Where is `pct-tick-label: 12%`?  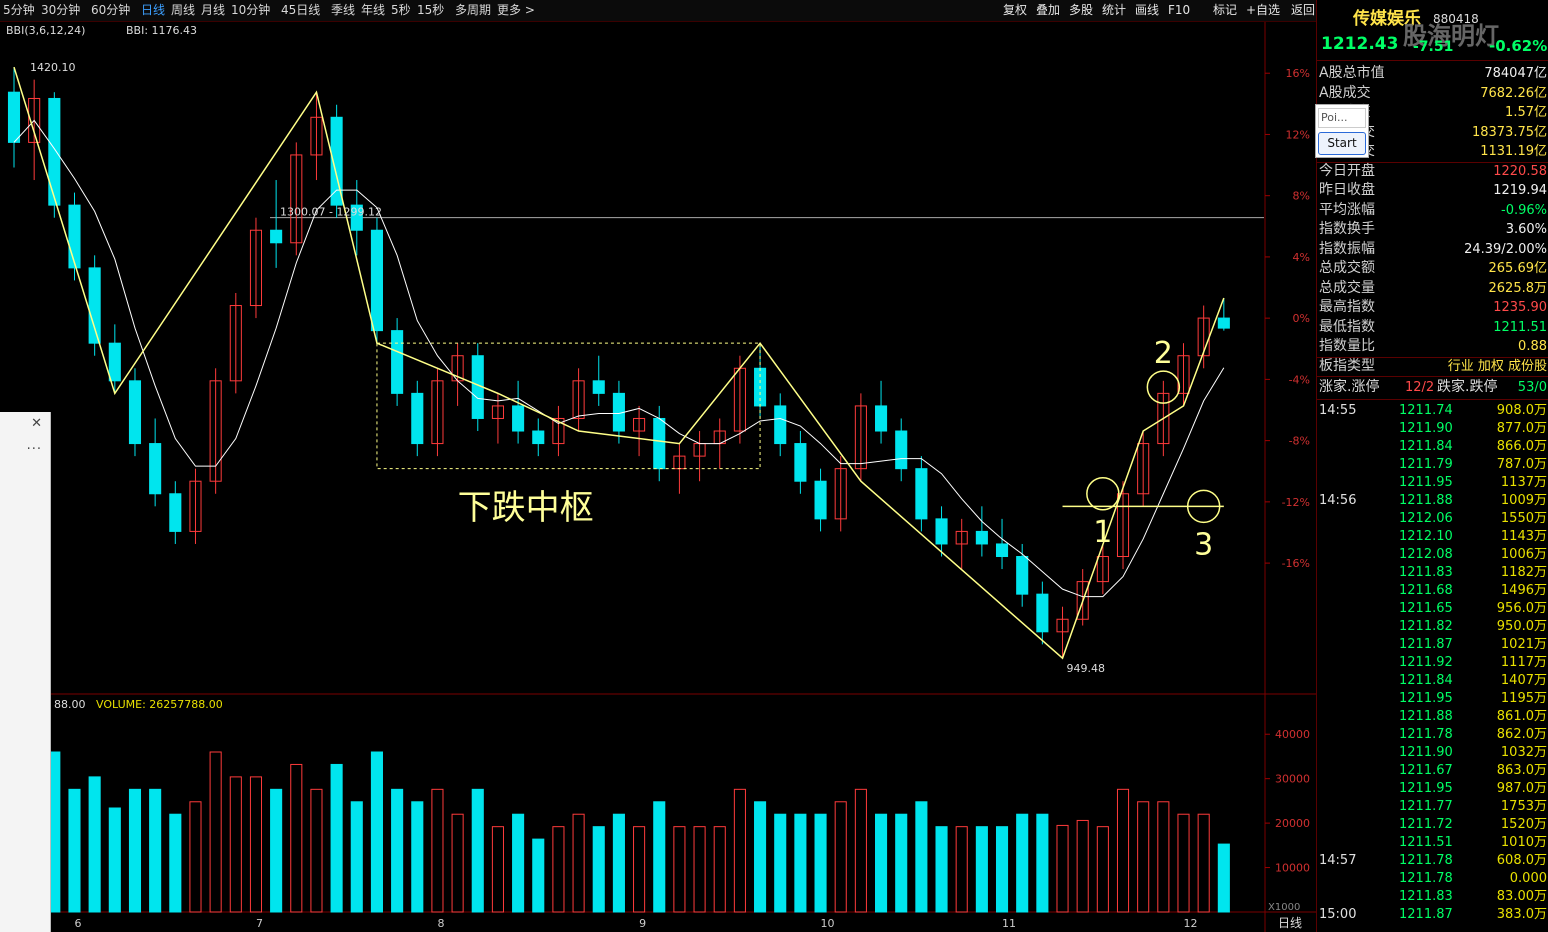
pct-tick-label: 12% is located at coordinates (1298, 134).